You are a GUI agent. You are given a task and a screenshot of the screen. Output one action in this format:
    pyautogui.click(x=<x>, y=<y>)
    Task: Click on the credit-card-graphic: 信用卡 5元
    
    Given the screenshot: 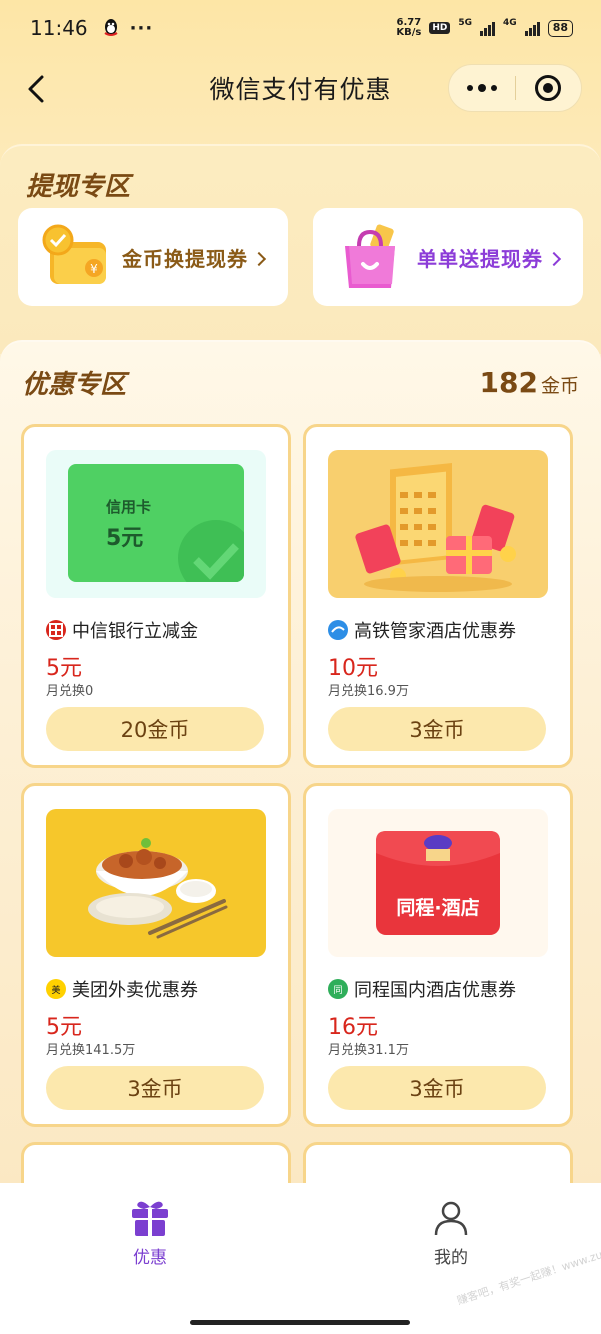 What is the action you would take?
    pyautogui.click(x=156, y=523)
    